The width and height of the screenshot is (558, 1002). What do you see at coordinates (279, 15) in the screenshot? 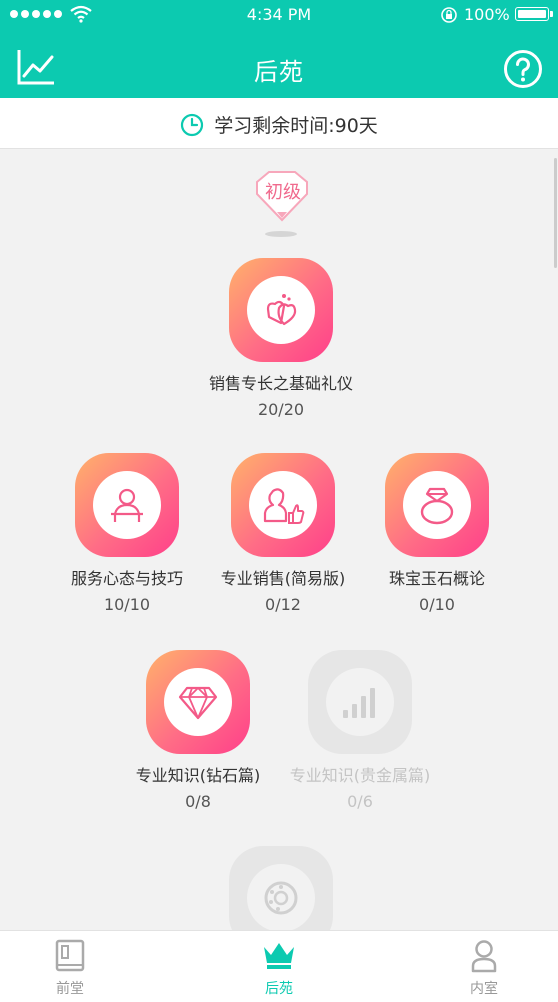
I see `status-bar: 4:34 PM 100%` at bounding box center [279, 15].